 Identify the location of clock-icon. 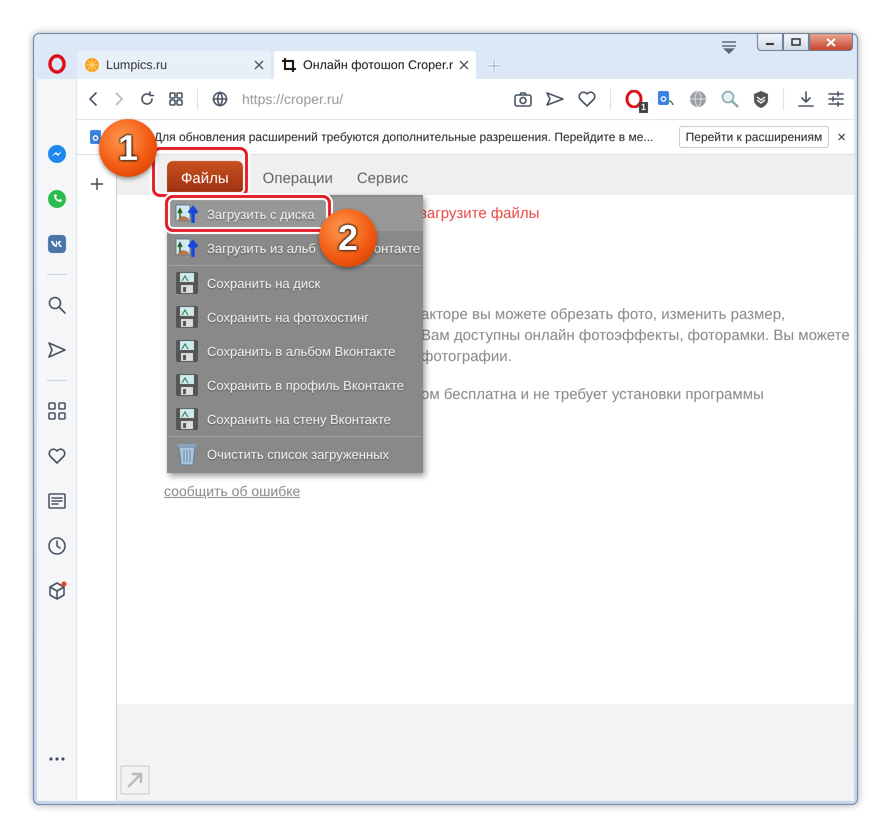
(56, 546).